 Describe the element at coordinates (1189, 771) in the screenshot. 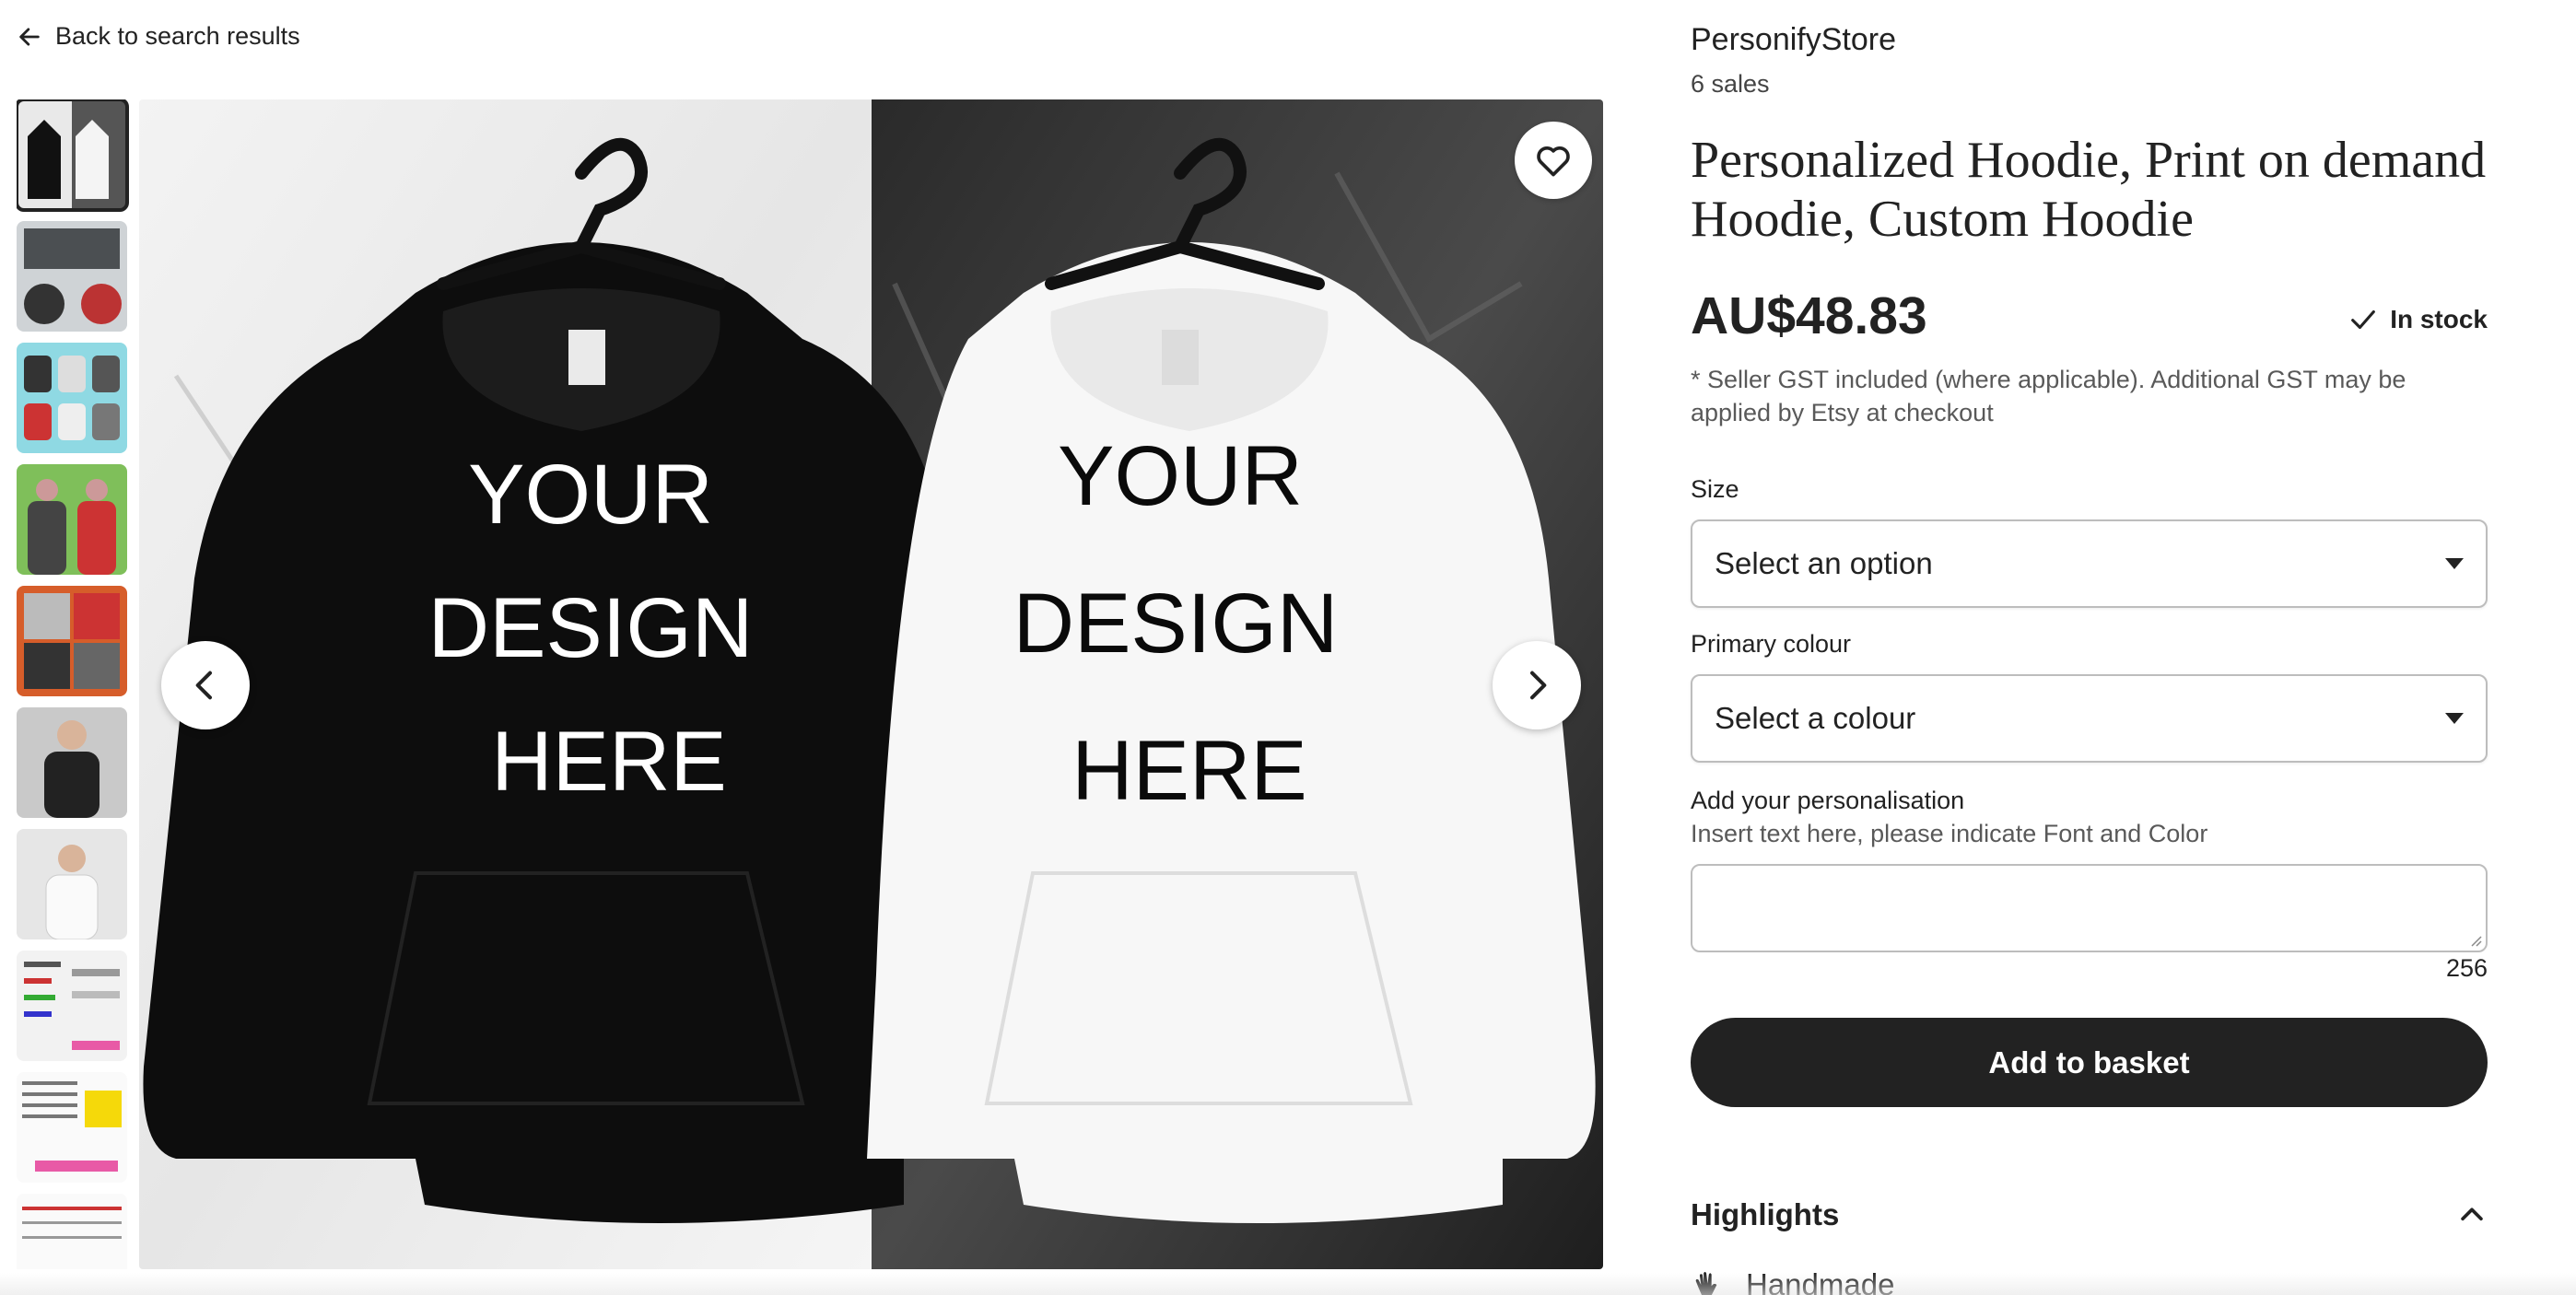

I see `right-print-line-3: HERE` at that location.